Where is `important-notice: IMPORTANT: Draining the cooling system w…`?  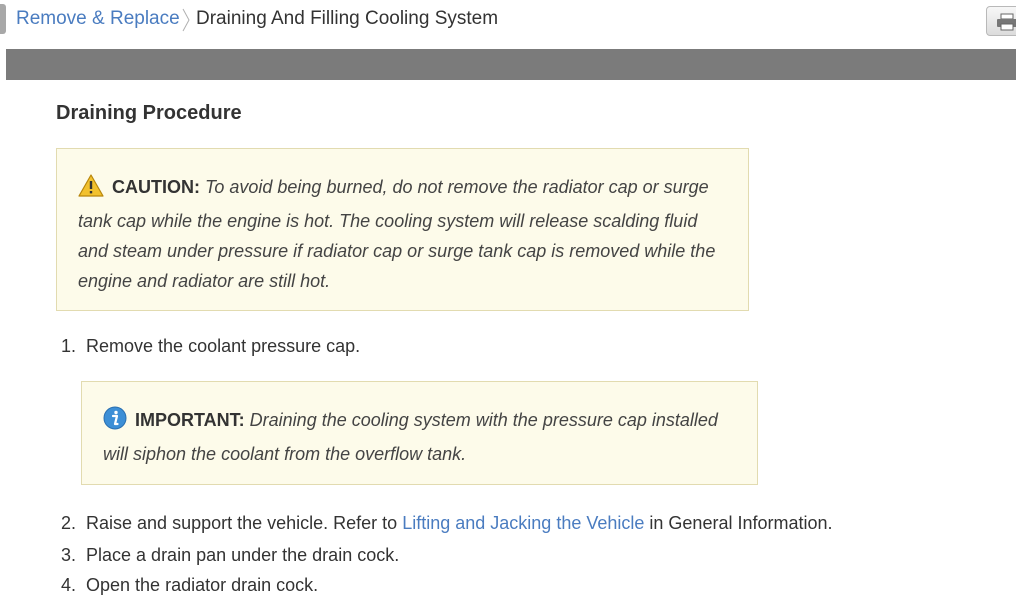 important-notice: IMPORTANT: Draining the cooling system w… is located at coordinates (419, 433).